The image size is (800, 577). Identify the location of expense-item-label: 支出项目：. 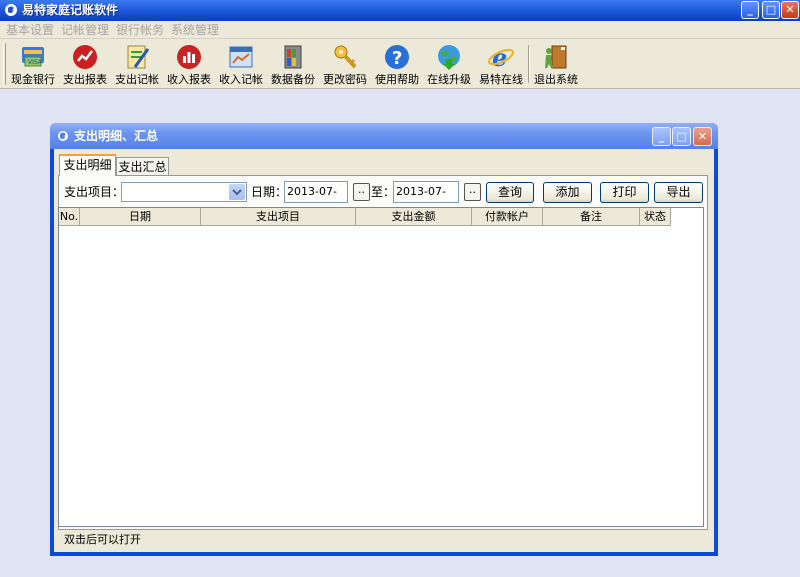
(94, 192).